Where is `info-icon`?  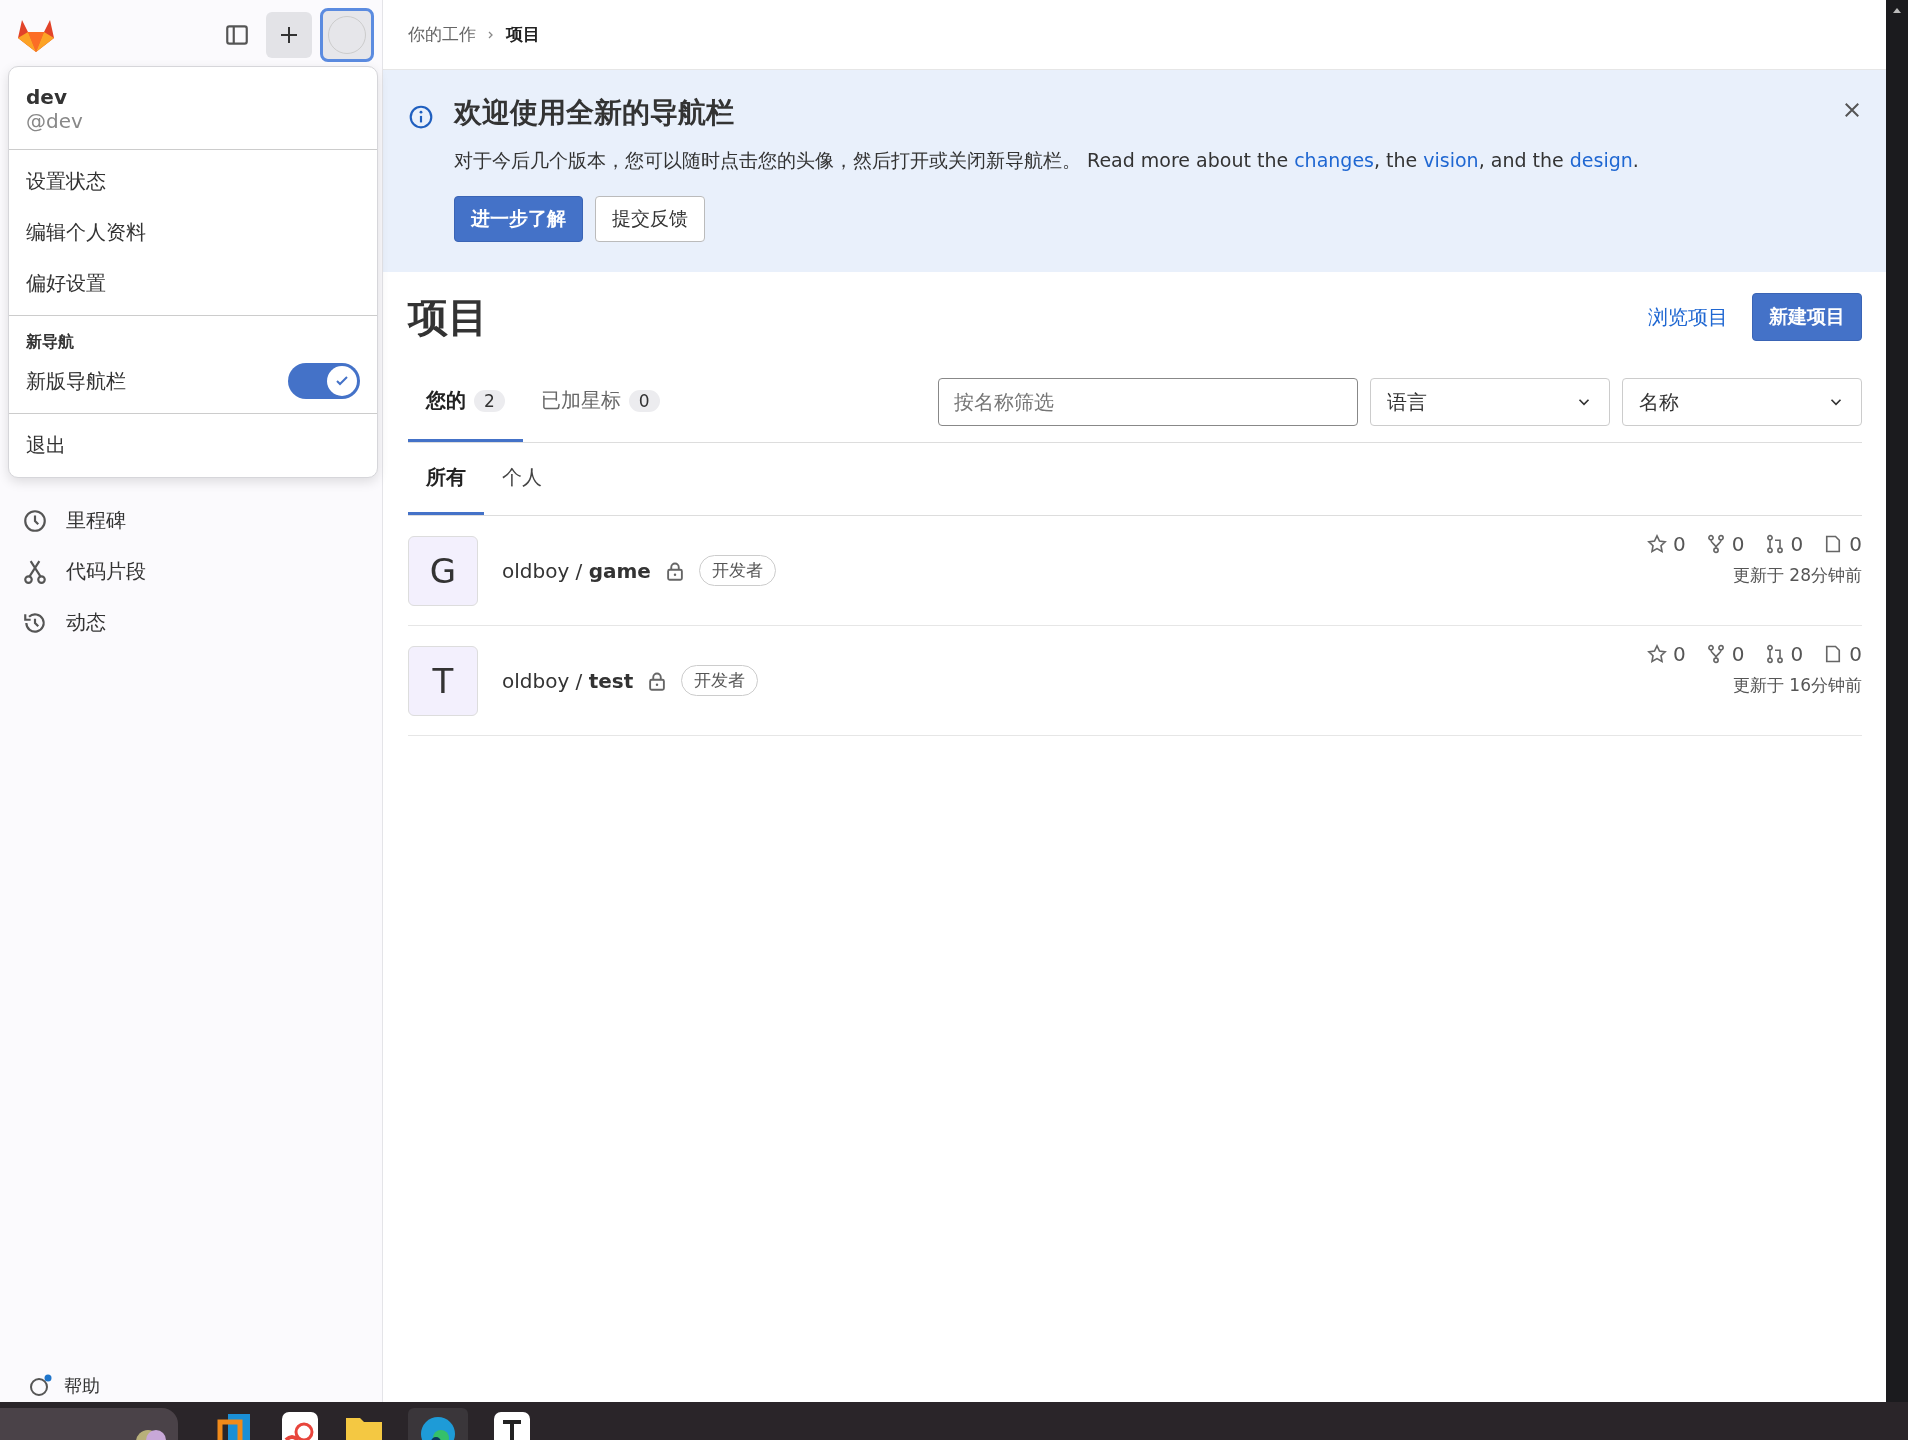 info-icon is located at coordinates (421, 117).